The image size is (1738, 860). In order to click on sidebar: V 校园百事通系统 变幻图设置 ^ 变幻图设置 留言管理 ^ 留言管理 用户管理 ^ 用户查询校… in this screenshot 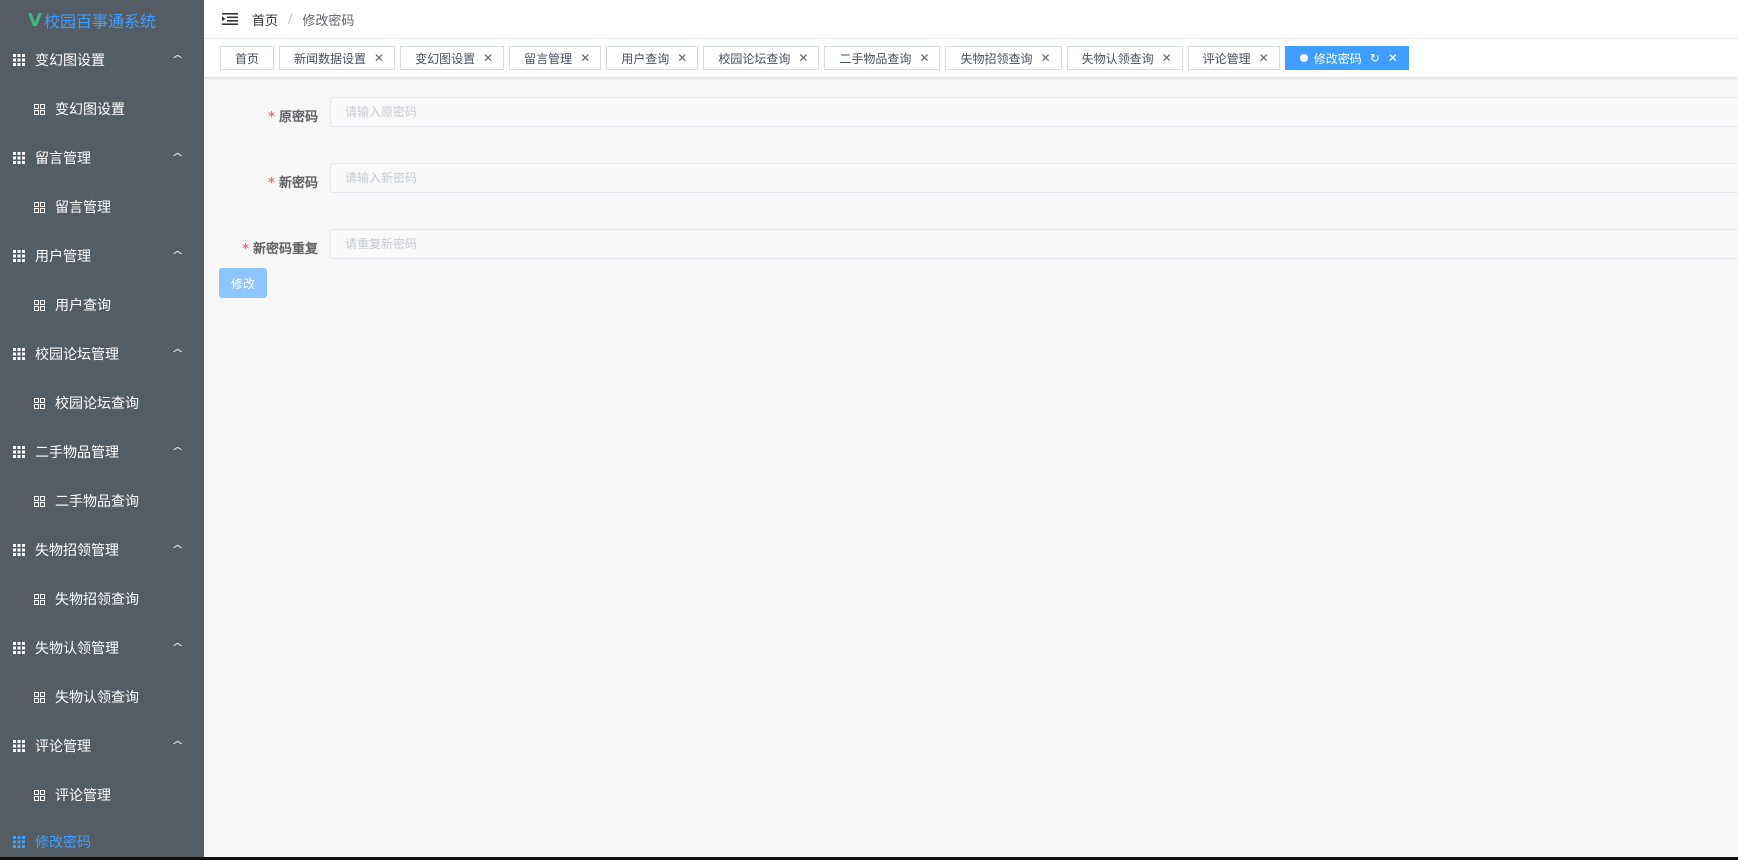, I will do `click(102, 430)`.